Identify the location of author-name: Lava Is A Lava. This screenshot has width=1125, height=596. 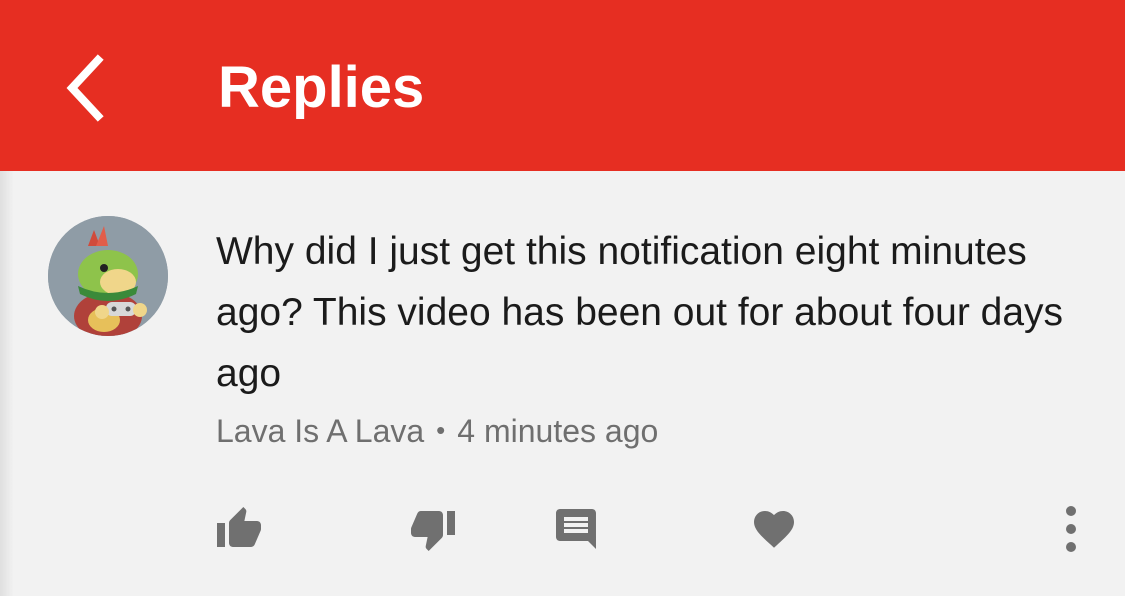
(320, 431).